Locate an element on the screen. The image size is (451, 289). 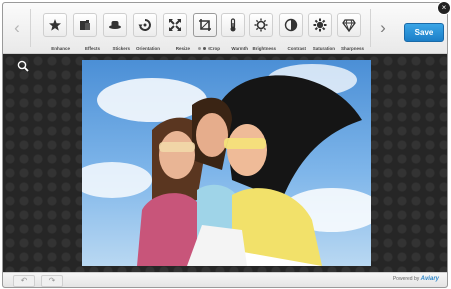
saturation-icon is located at coordinates (320, 25).